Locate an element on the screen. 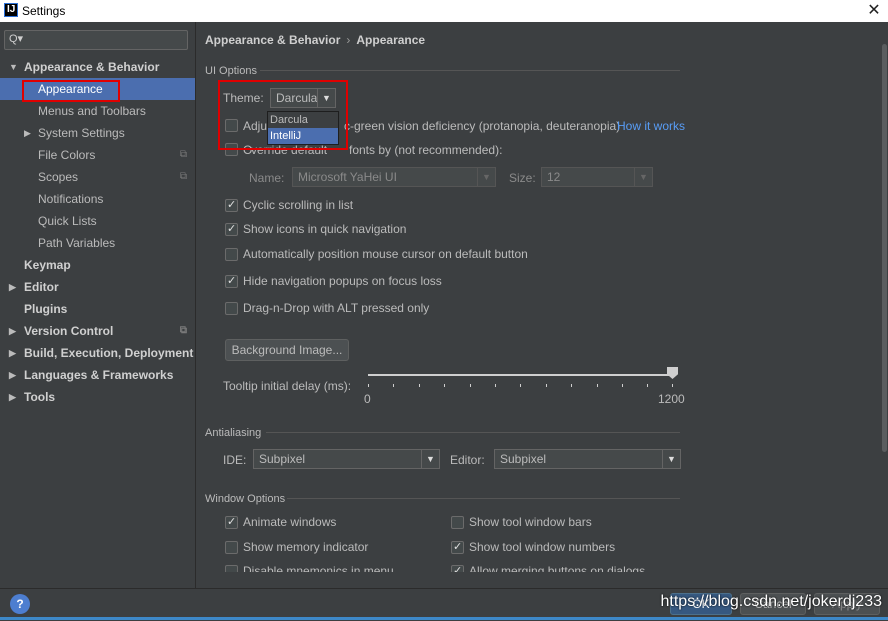  window-titlebar: IJ Settings ✕ is located at coordinates (444, 11).